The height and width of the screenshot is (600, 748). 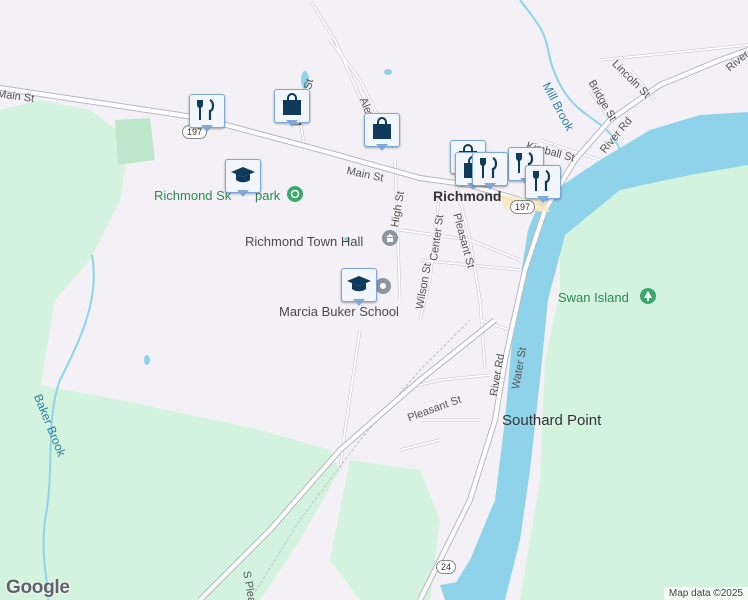 I want to click on town-hall-icon, so click(x=390, y=238).